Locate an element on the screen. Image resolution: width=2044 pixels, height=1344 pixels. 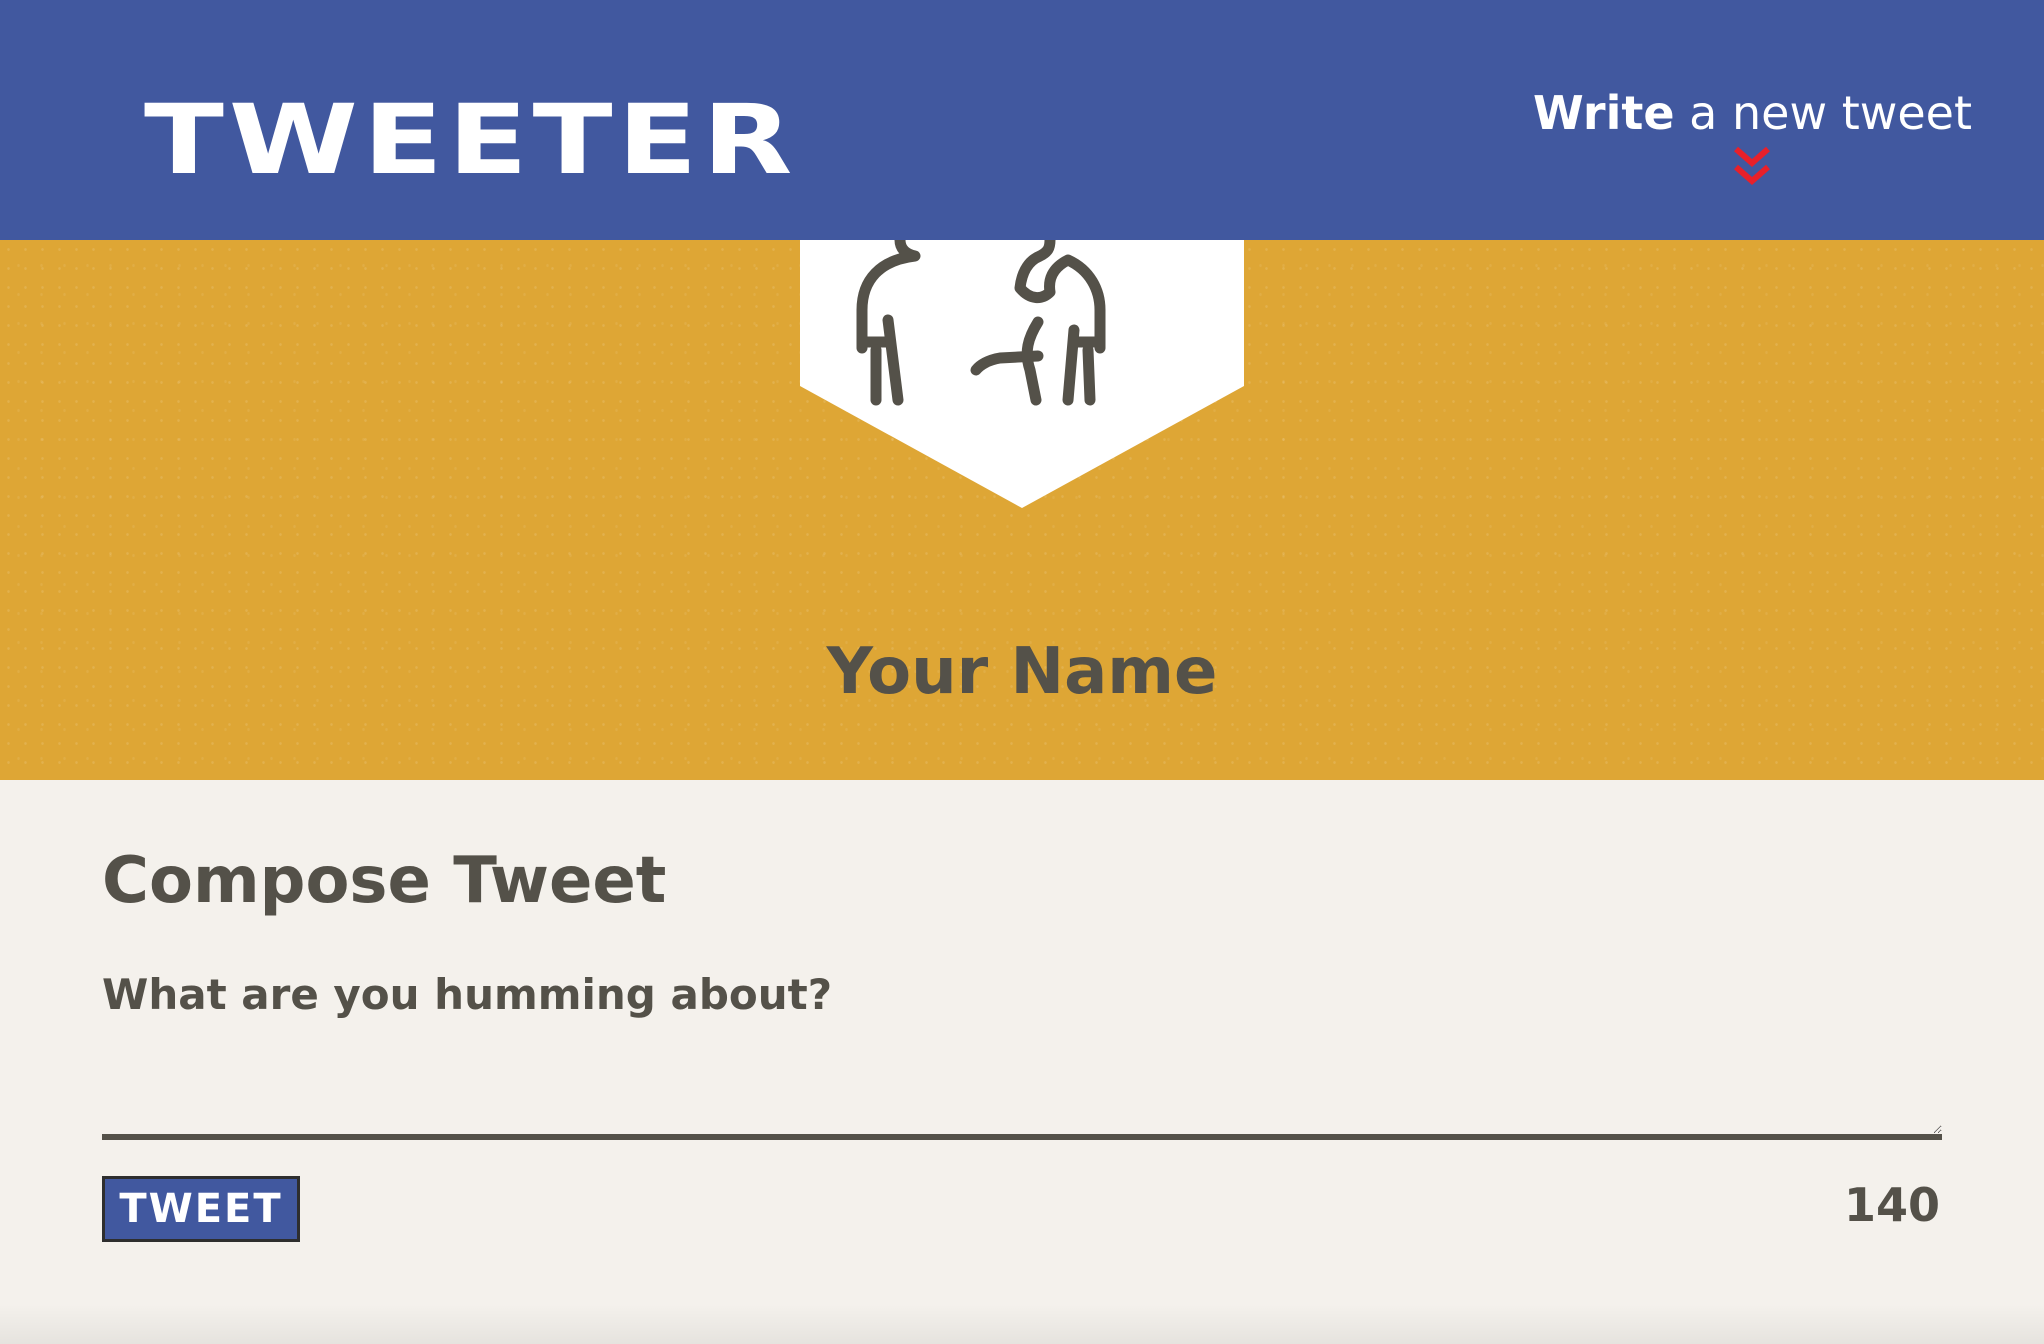
tweet-button: TWEET is located at coordinates (201, 1209).